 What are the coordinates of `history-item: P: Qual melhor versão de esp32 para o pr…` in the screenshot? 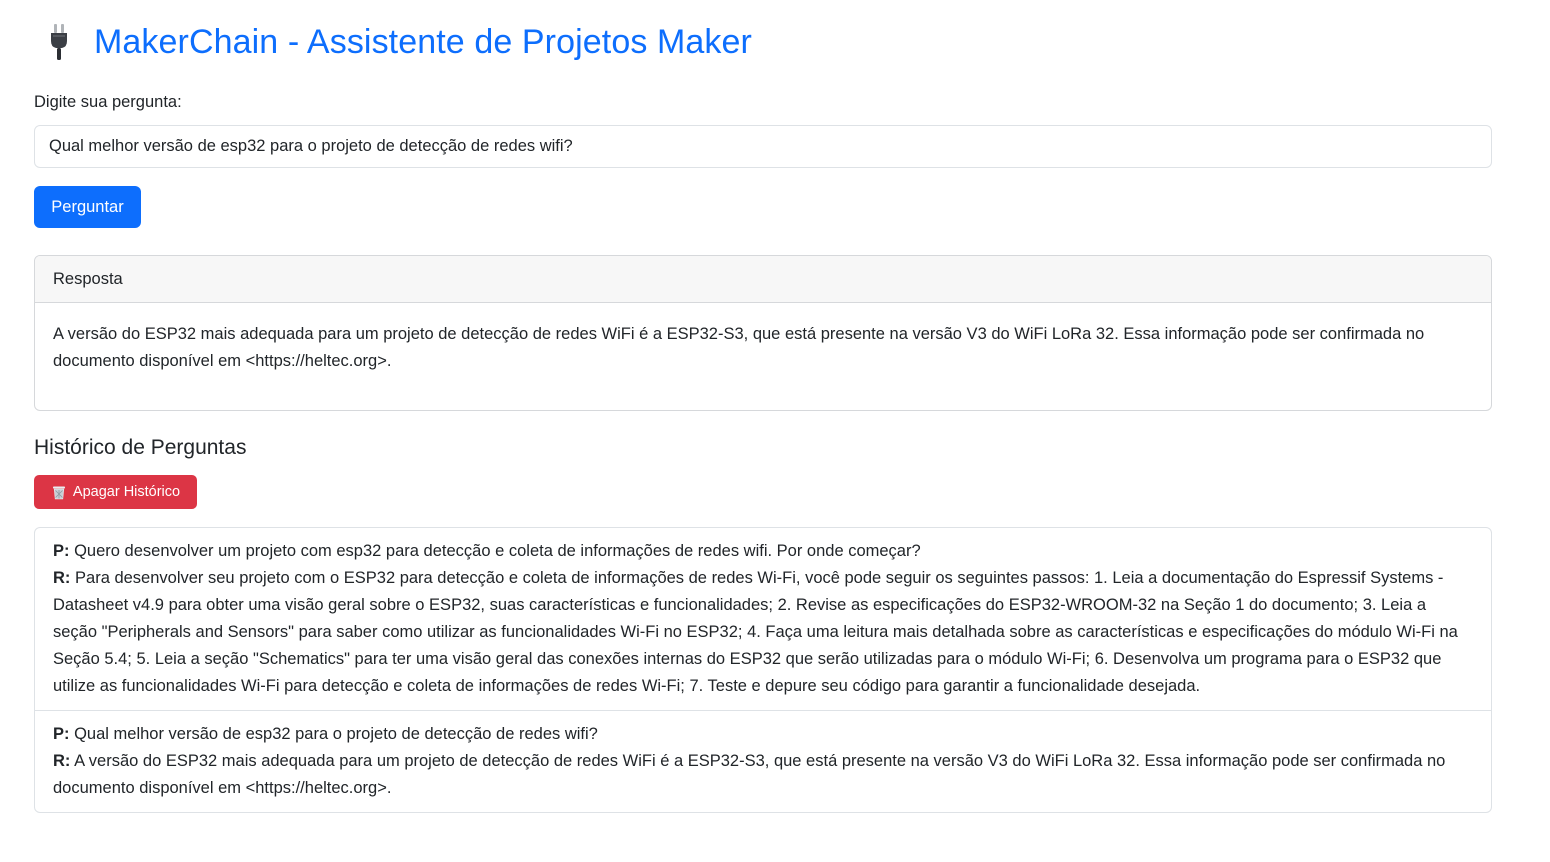 It's located at (763, 761).